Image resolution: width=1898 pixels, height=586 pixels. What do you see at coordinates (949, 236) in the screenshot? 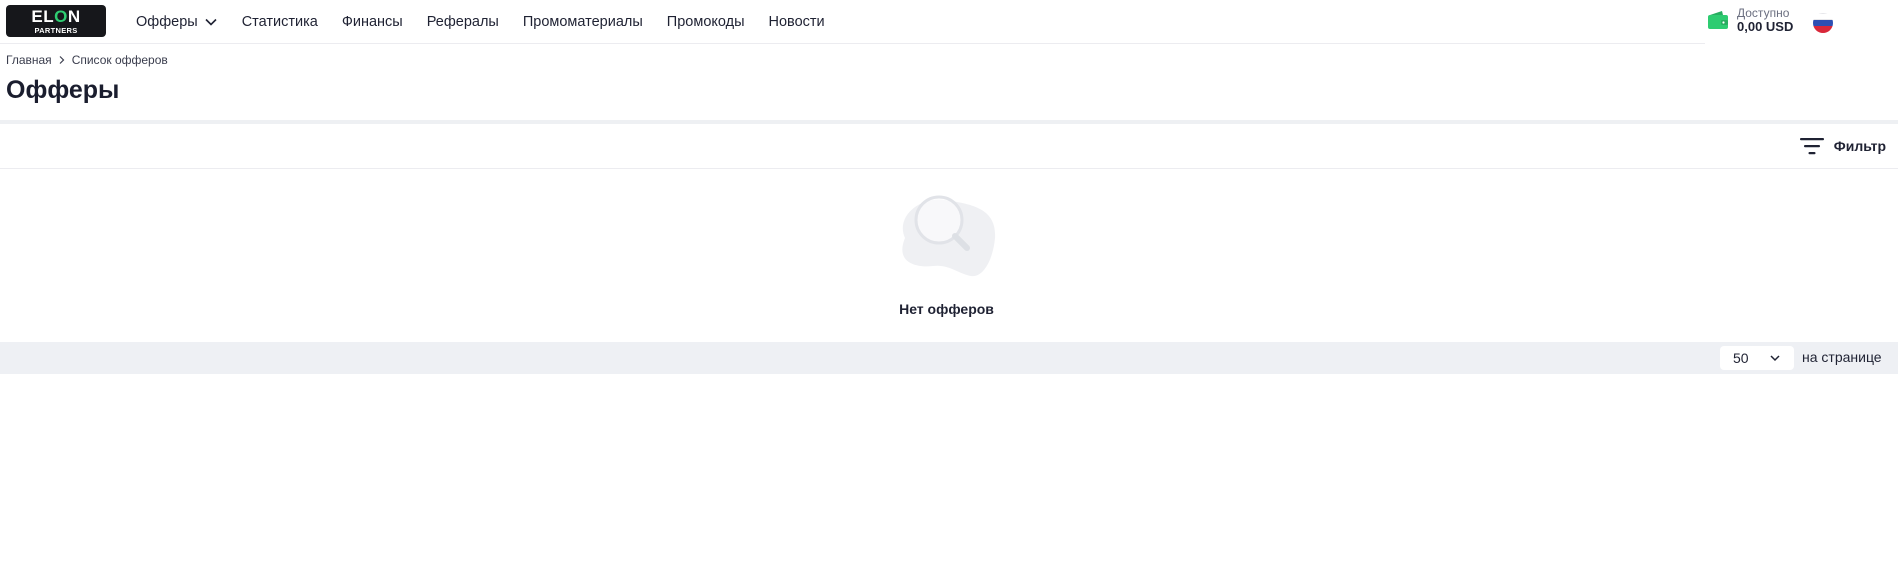
I see `magnifier-icon` at bounding box center [949, 236].